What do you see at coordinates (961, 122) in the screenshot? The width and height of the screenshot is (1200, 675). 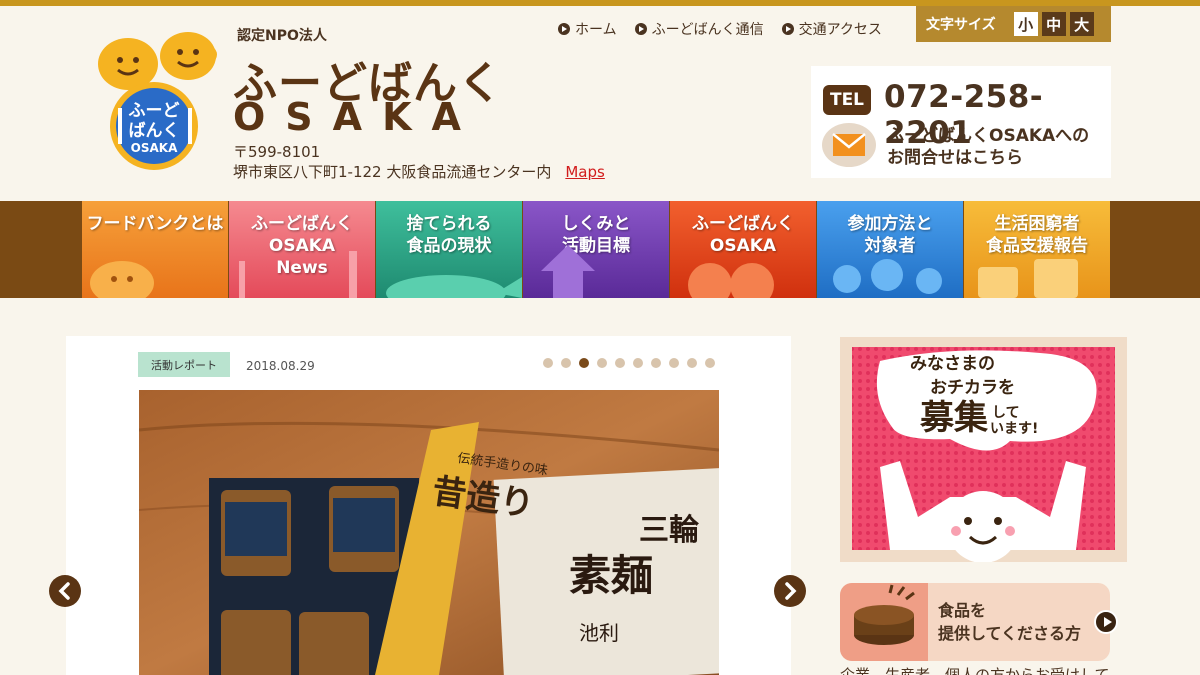 I see `contact-box: TEL 072-258-2201 ふーどばんくOSAKAへの お問合せはこちら` at bounding box center [961, 122].